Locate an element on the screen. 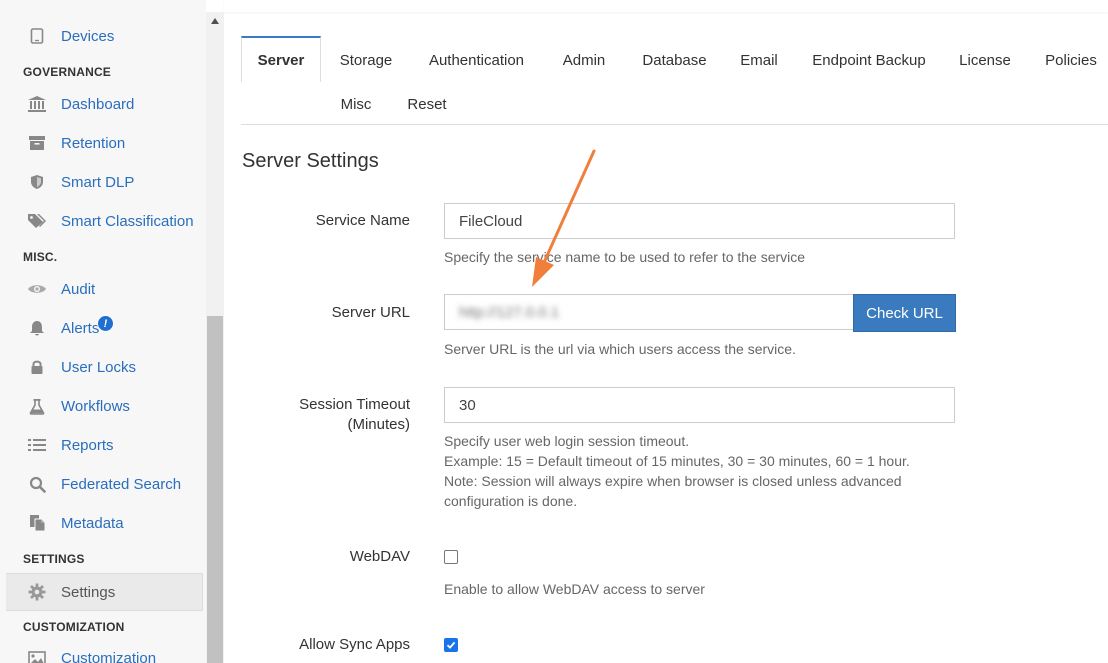 This screenshot has width=1108, height=663. sidebar-item-reports: Reports is located at coordinates (102, 445).